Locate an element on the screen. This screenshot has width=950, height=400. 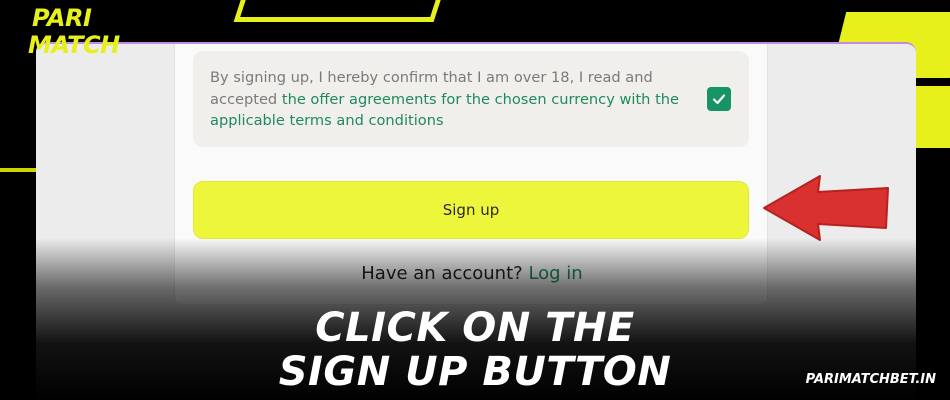
logo-line-2: MATCH is located at coordinates (74, 45).